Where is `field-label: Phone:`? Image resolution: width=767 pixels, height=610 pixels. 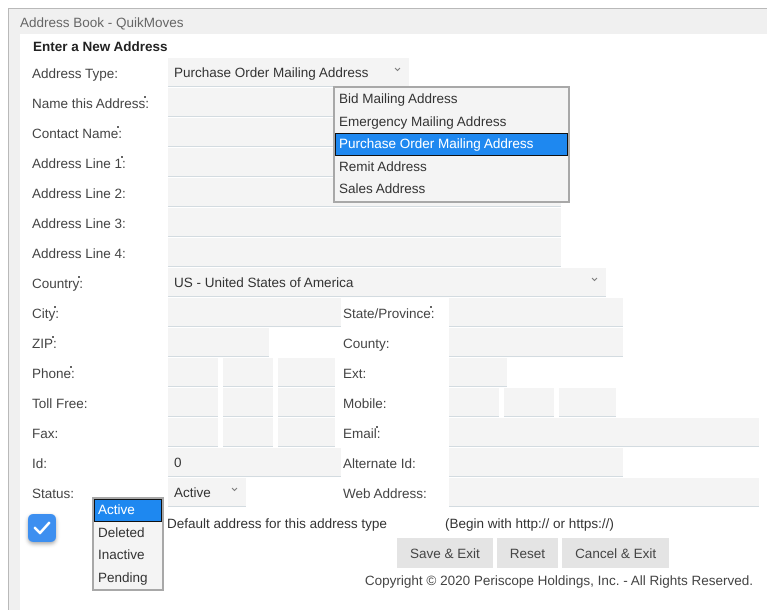
field-label: Phone: is located at coordinates (53, 373).